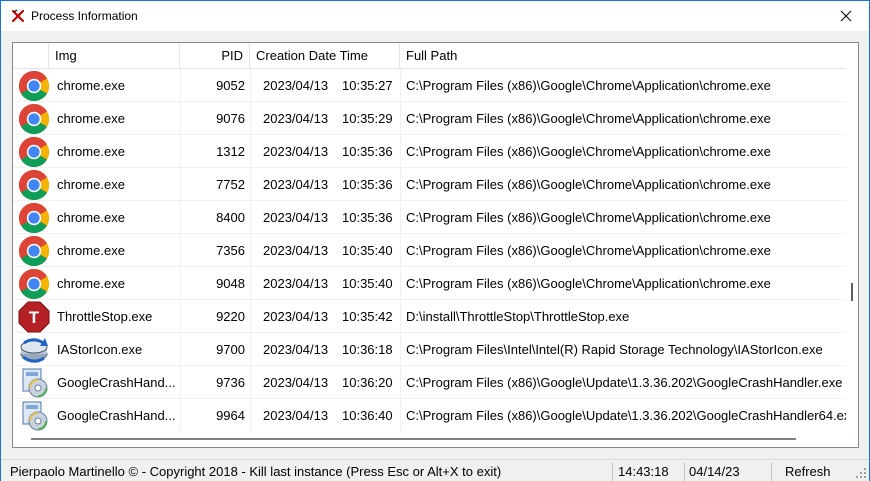 This screenshot has width=870, height=481. I want to click on vertical-scrollbar, so click(852, 237).